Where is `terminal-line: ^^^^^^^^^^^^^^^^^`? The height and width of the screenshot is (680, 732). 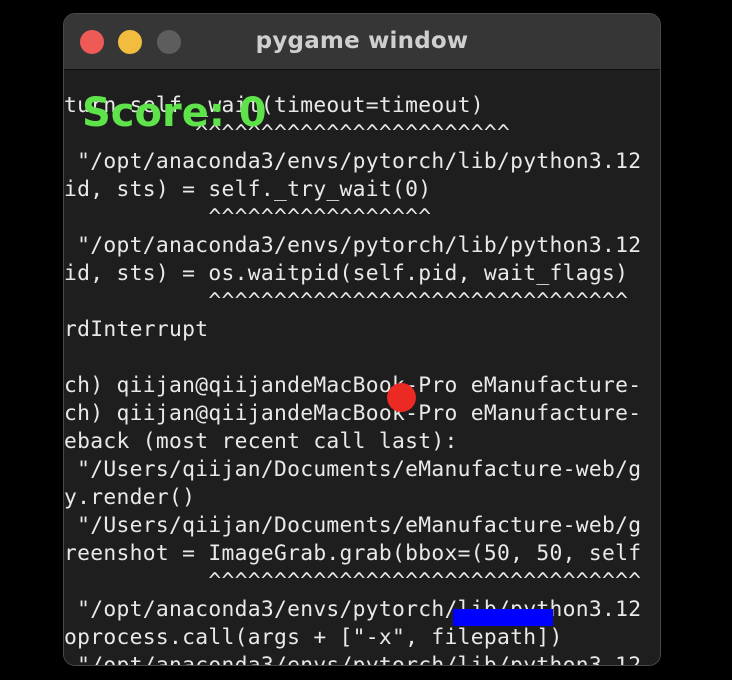
terminal-line: ^^^^^^^^^^^^^^^^^ is located at coordinates (248, 217).